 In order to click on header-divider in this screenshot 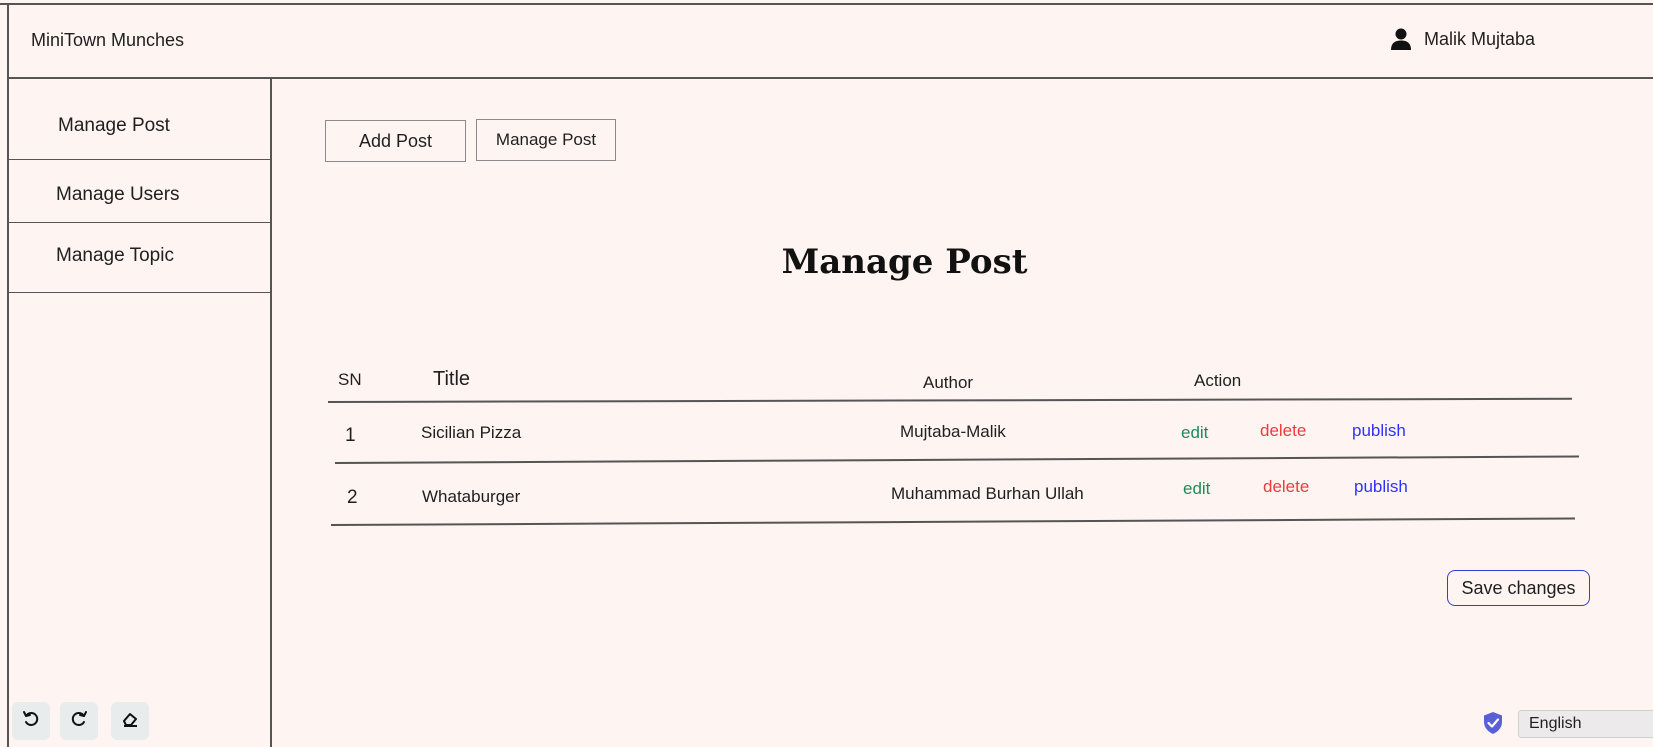, I will do `click(830, 78)`.